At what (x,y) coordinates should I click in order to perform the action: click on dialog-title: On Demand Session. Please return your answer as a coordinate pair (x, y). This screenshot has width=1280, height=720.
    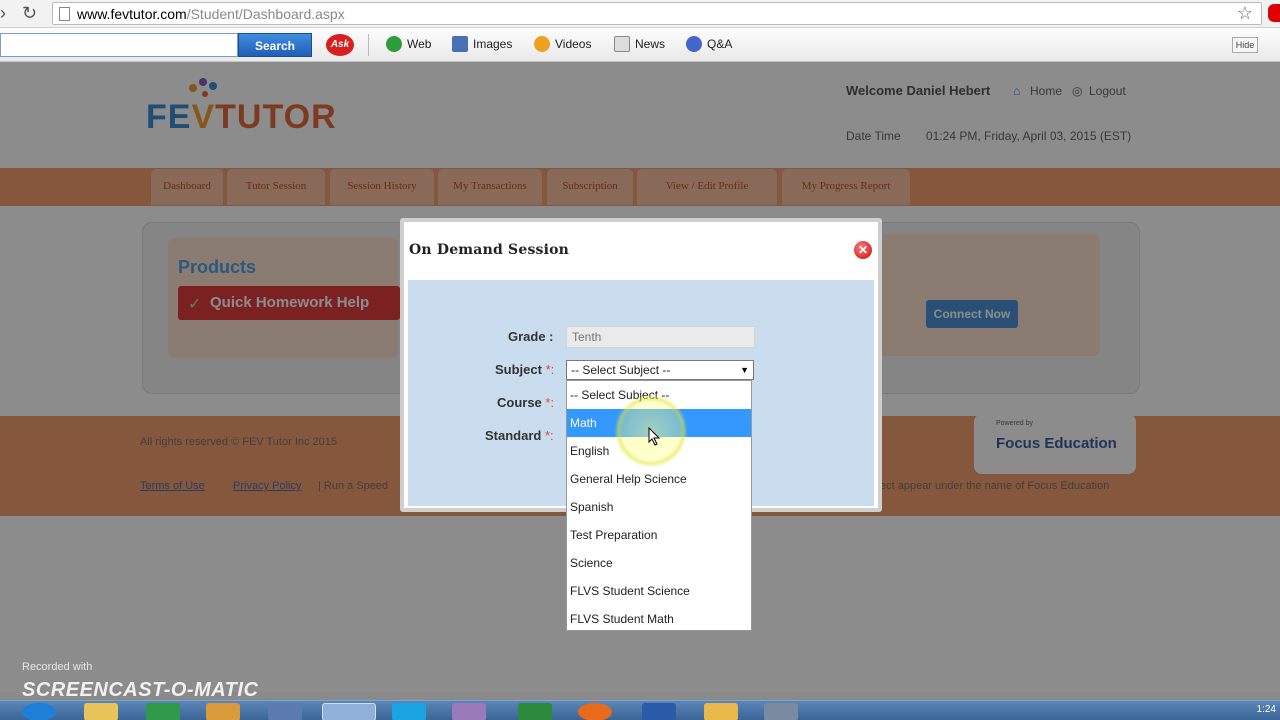
    Looking at the image, I should click on (489, 250).